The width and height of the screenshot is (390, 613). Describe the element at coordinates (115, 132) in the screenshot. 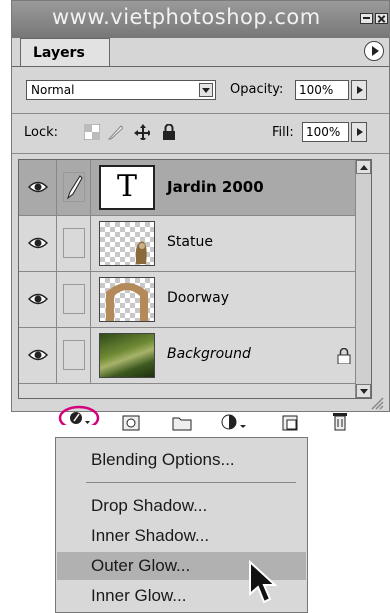

I see `lock-pixels-icon` at that location.